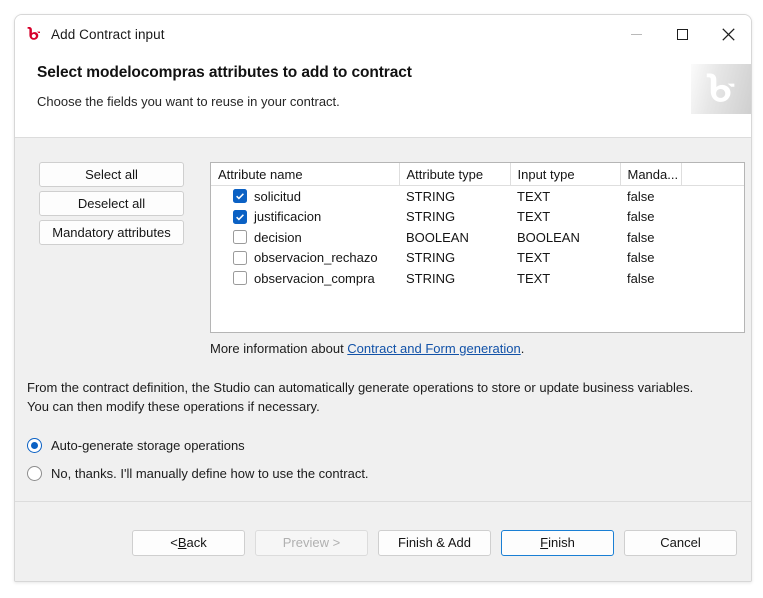  What do you see at coordinates (305, 237) in the screenshot?
I see `cell-attribute-name: decision` at bounding box center [305, 237].